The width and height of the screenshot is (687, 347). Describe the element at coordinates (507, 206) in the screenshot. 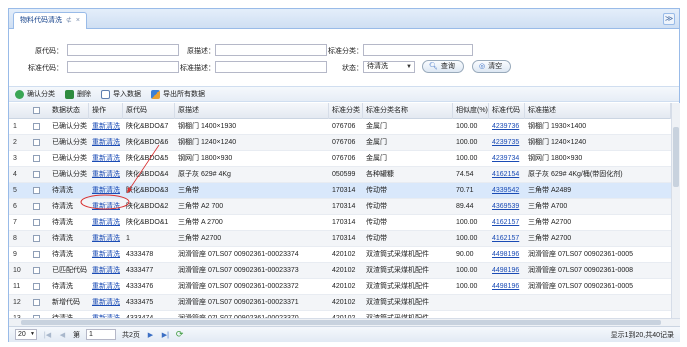

I see `std-code-cell: 4369539` at that location.